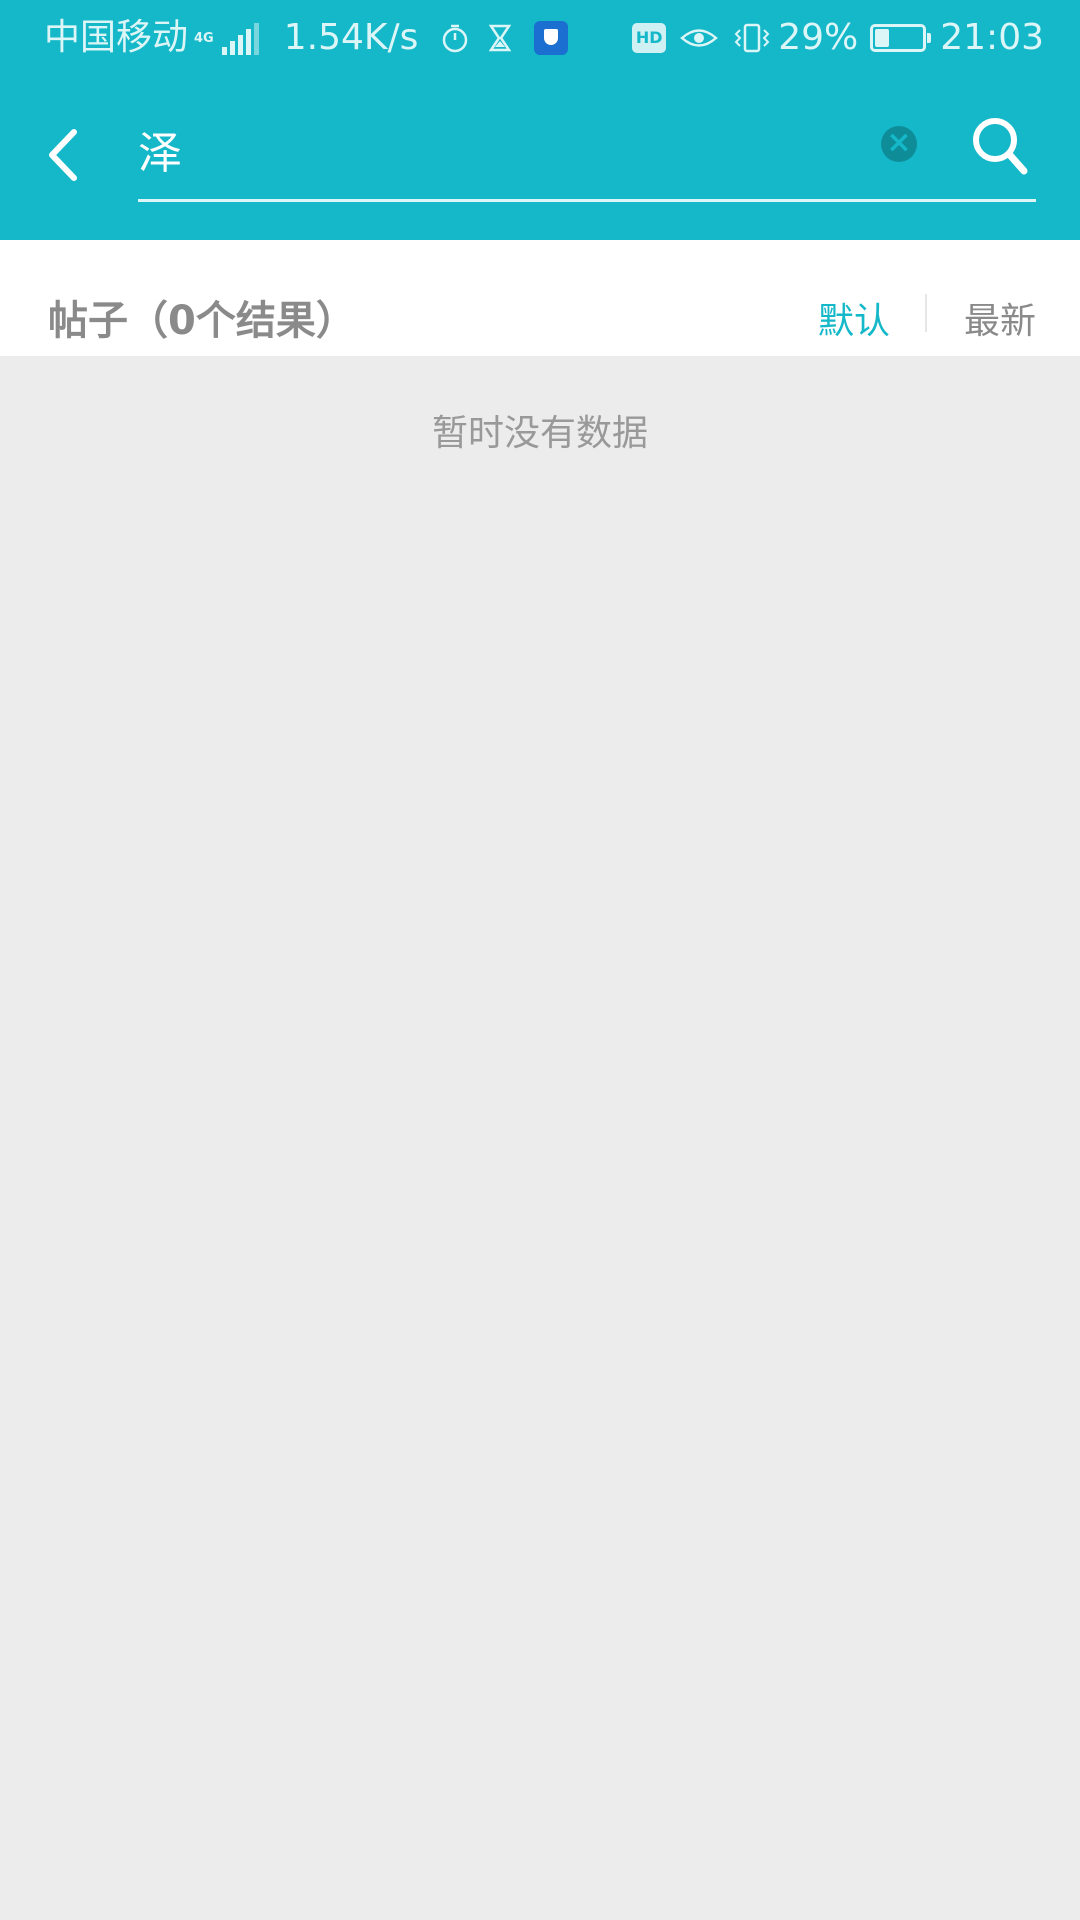 The width and height of the screenshot is (1080, 1920). What do you see at coordinates (752, 38) in the screenshot?
I see `vibrate-icon` at bounding box center [752, 38].